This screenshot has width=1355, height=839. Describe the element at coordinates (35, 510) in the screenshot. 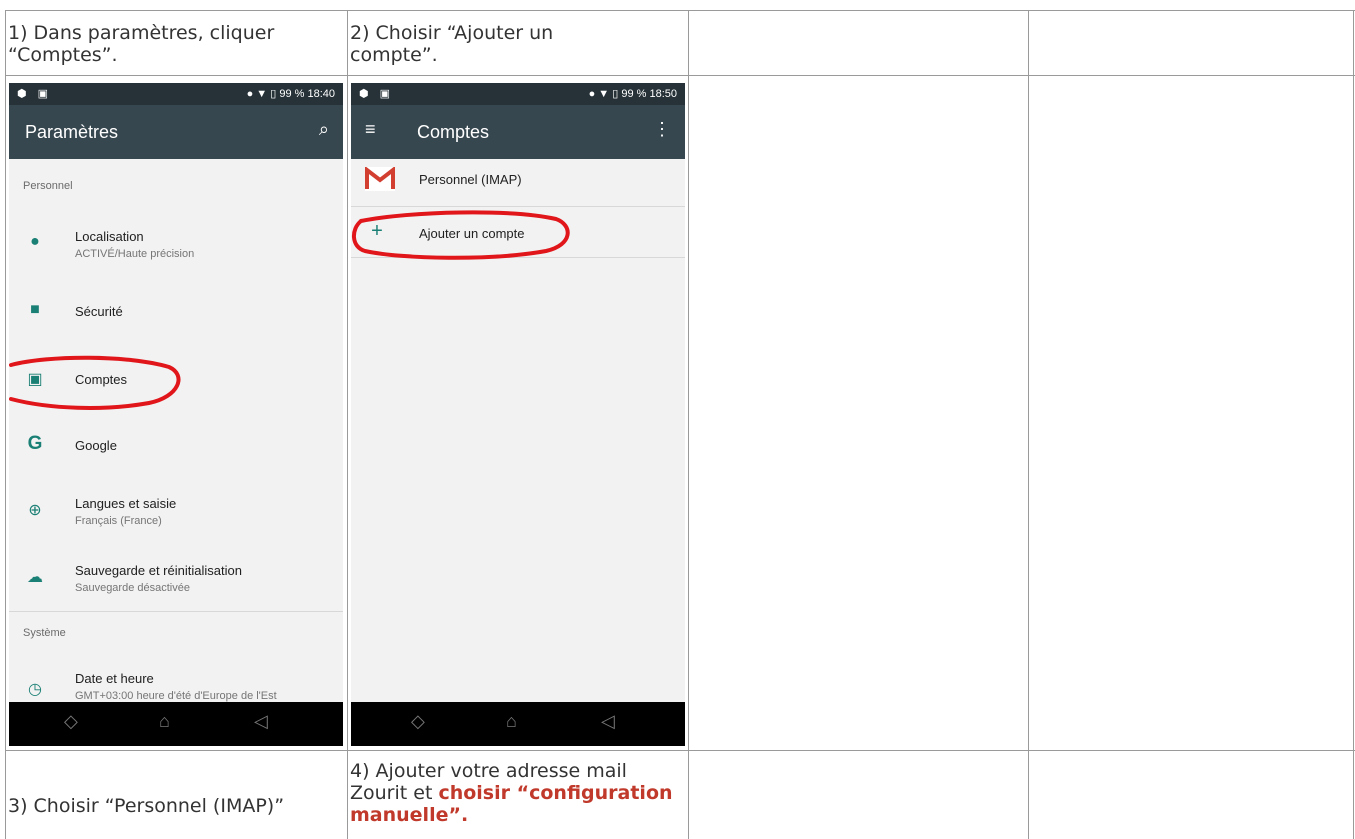

I see `globe-icon: ⊕` at that location.